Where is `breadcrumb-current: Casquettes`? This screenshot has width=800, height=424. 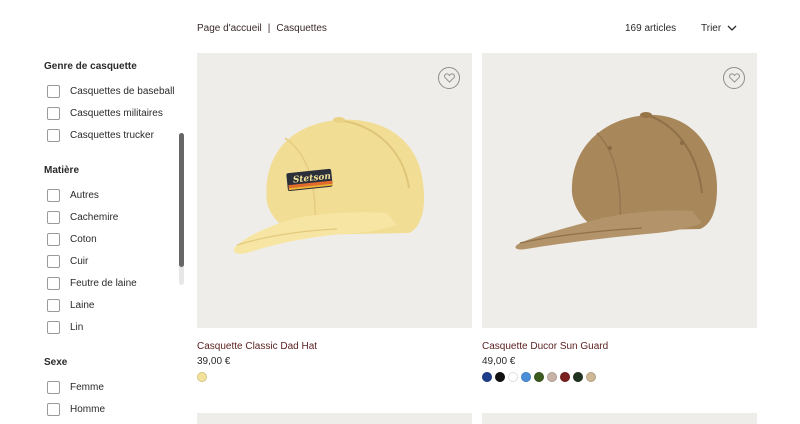
breadcrumb-current: Casquettes is located at coordinates (301, 28).